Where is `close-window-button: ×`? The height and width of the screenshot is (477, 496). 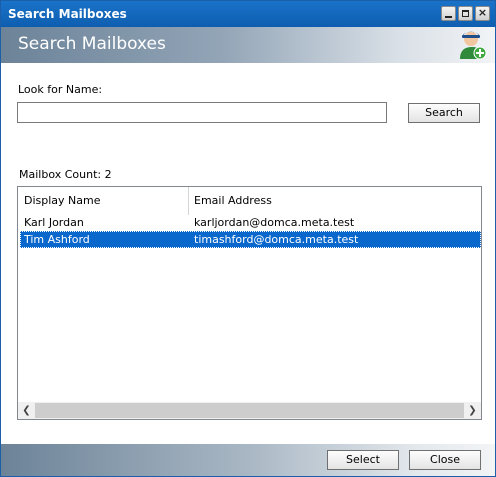
close-window-button: × is located at coordinates (482, 13).